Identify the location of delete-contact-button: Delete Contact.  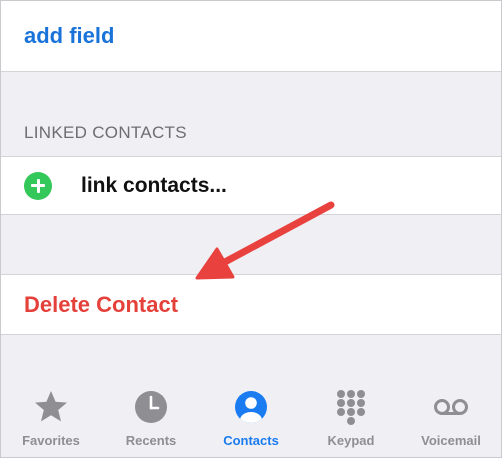
(251, 304).